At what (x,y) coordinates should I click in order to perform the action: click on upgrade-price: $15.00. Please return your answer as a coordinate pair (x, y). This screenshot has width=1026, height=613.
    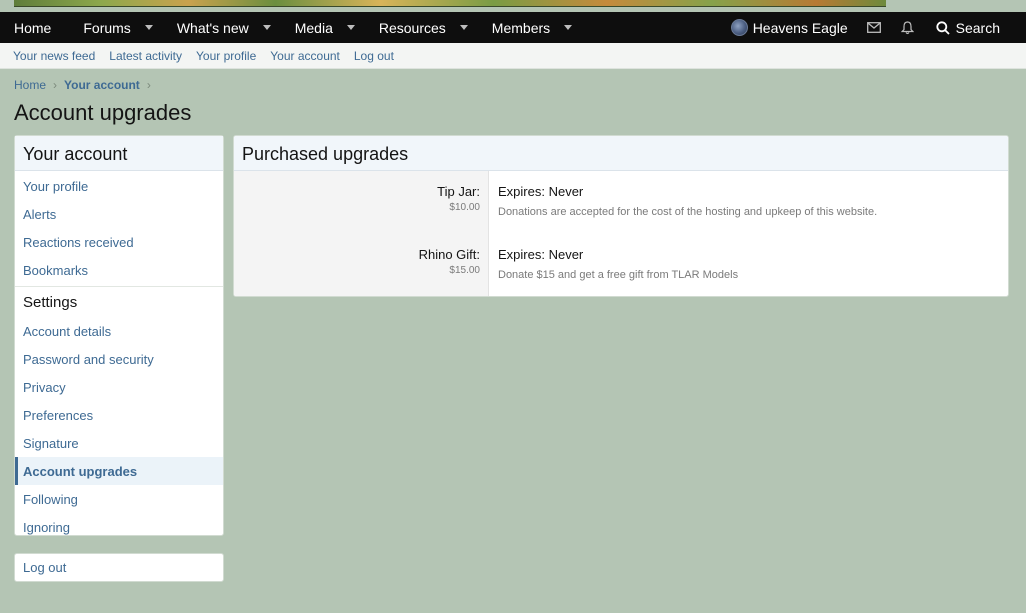
    Looking at the image, I should click on (464, 270).